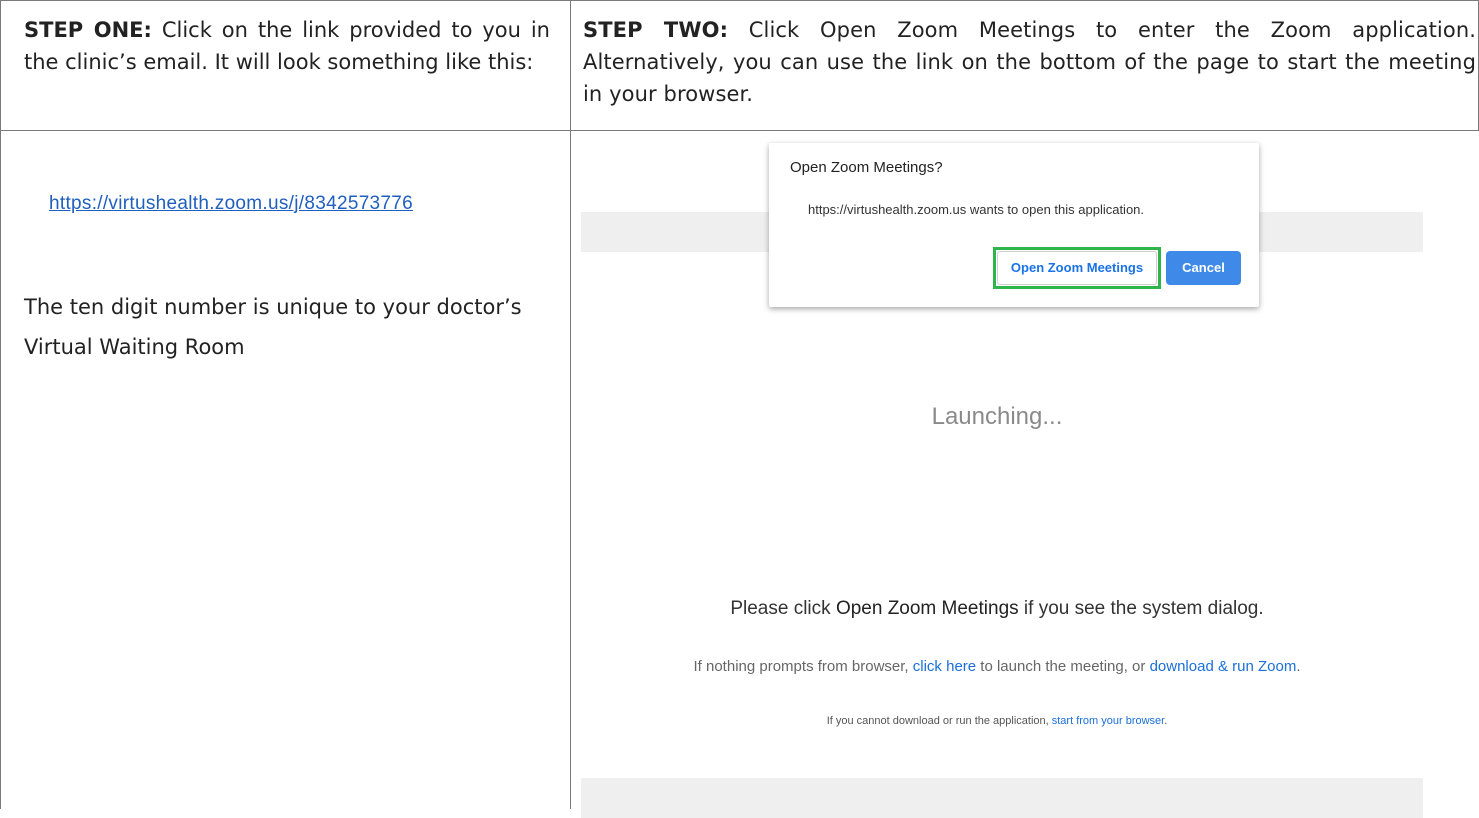 The height and width of the screenshot is (818, 1479). What do you see at coordinates (1141, 608) in the screenshot?
I see `hint-suffix: if you see the system dialog.` at bounding box center [1141, 608].